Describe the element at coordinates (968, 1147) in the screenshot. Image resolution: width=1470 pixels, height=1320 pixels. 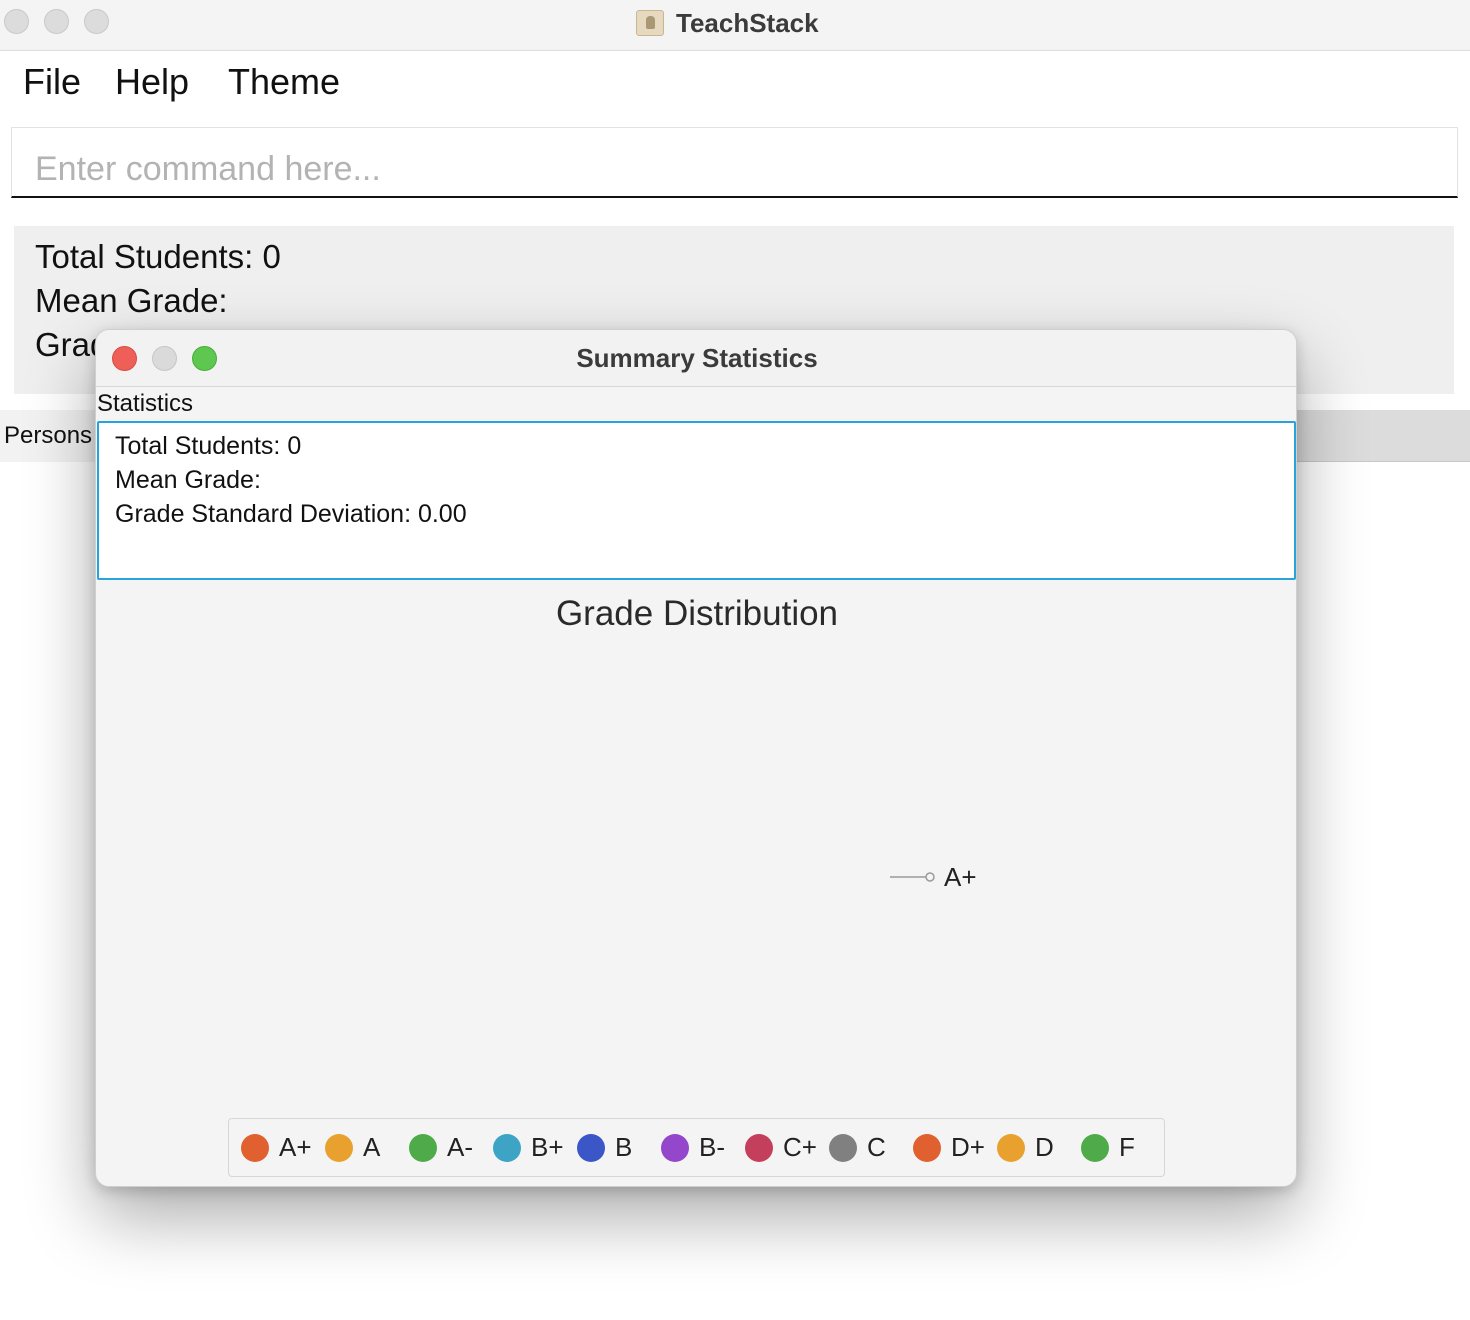
I see `legend-label: D+` at that location.